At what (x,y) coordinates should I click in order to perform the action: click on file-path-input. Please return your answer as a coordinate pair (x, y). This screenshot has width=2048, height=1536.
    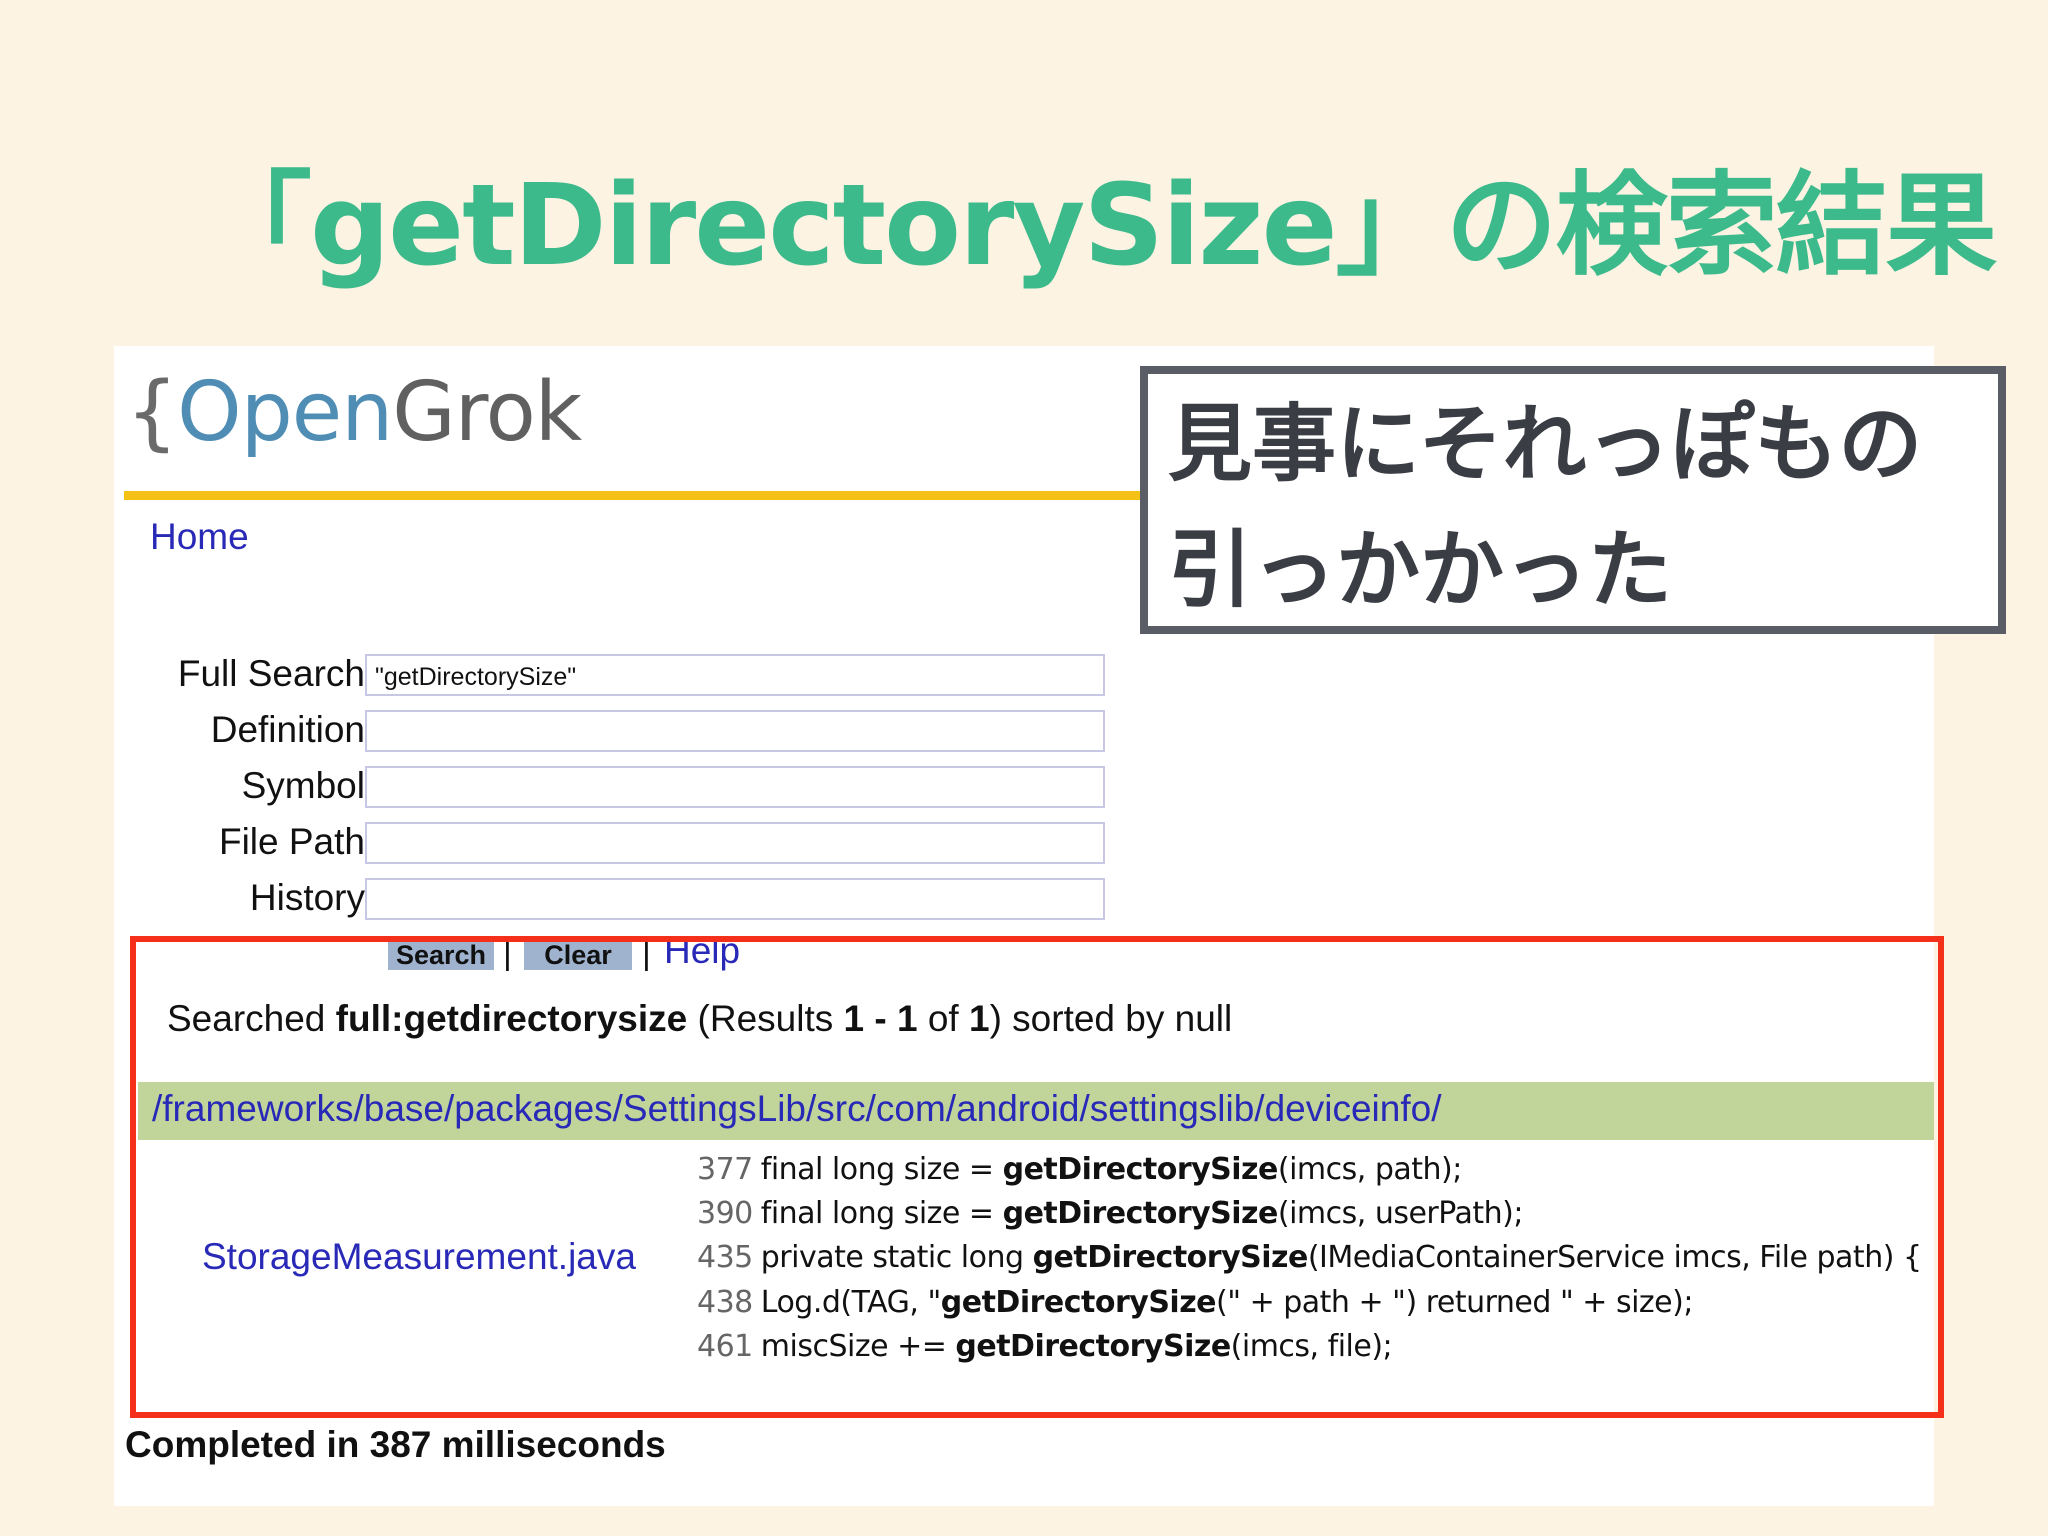
    Looking at the image, I should click on (735, 843).